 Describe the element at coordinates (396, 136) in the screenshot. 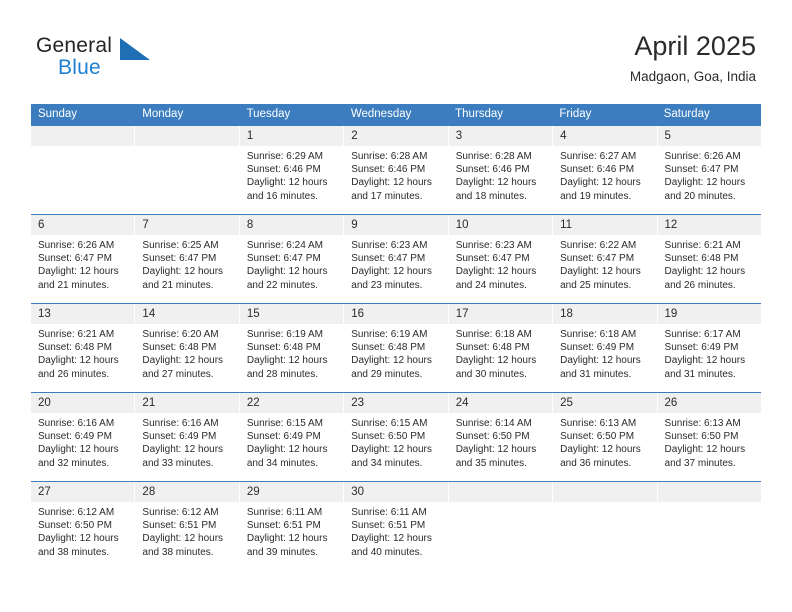

I see `day-number: 2` at that location.